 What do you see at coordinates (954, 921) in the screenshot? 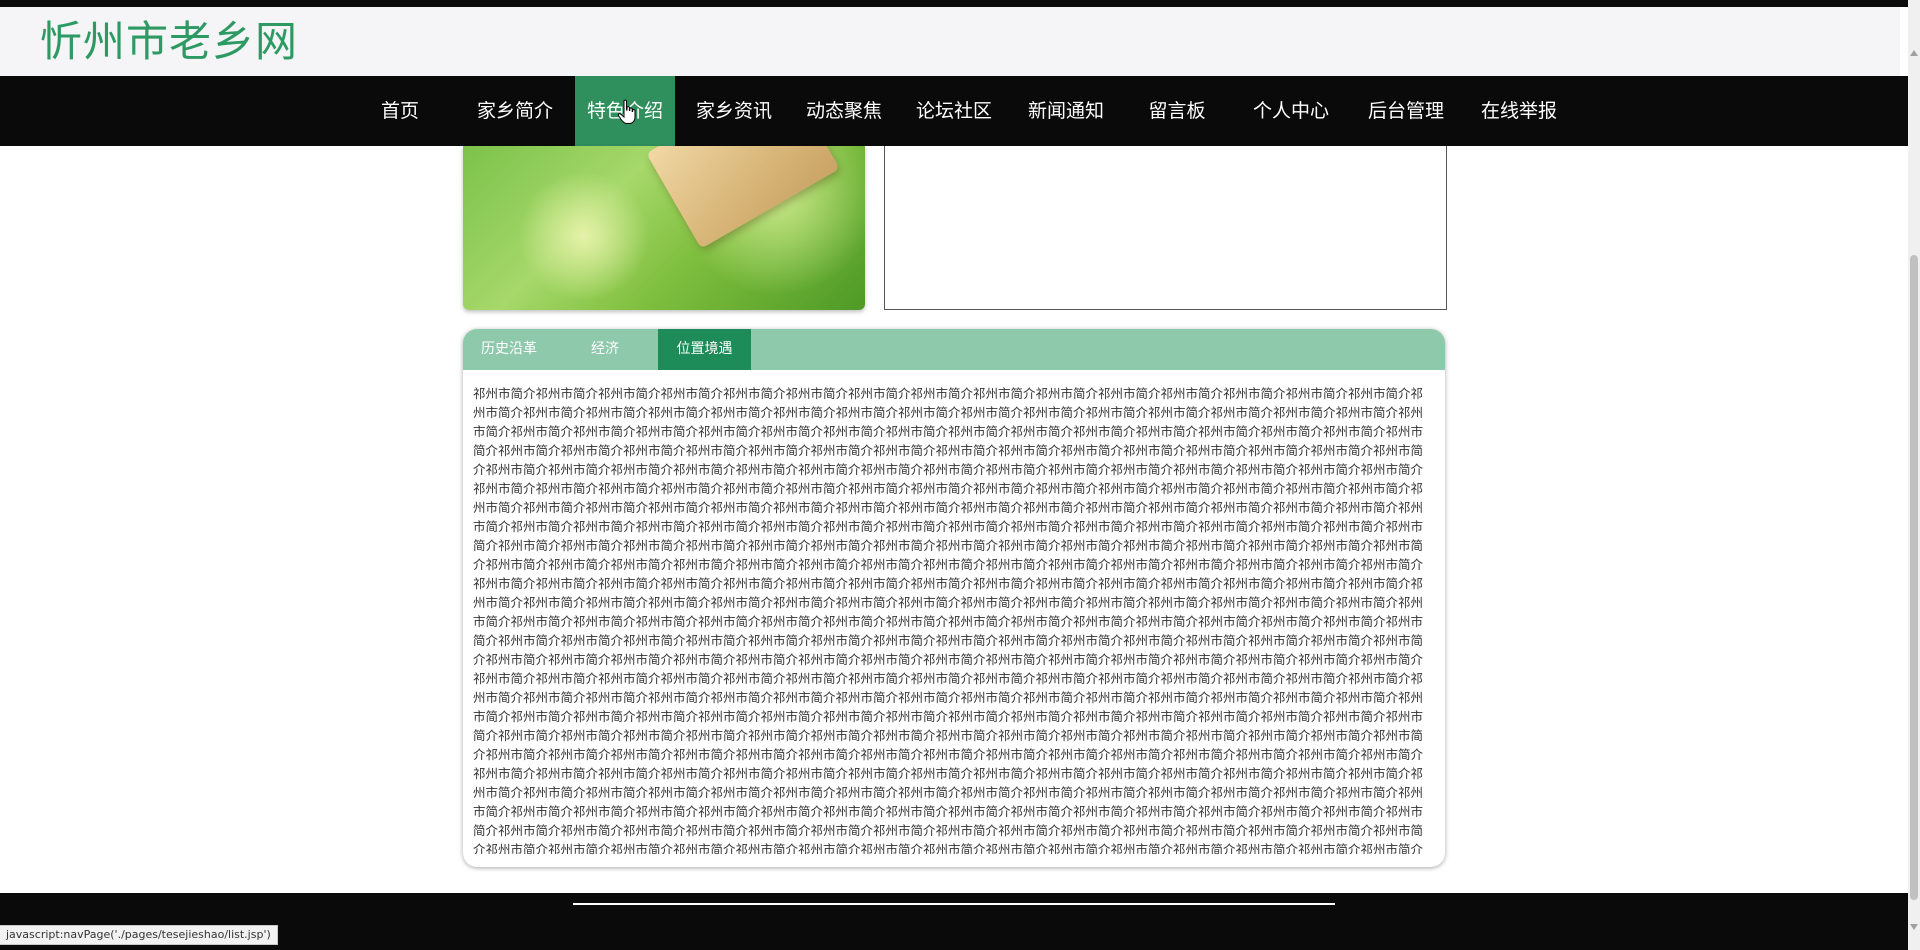
I see `site-footer` at bounding box center [954, 921].